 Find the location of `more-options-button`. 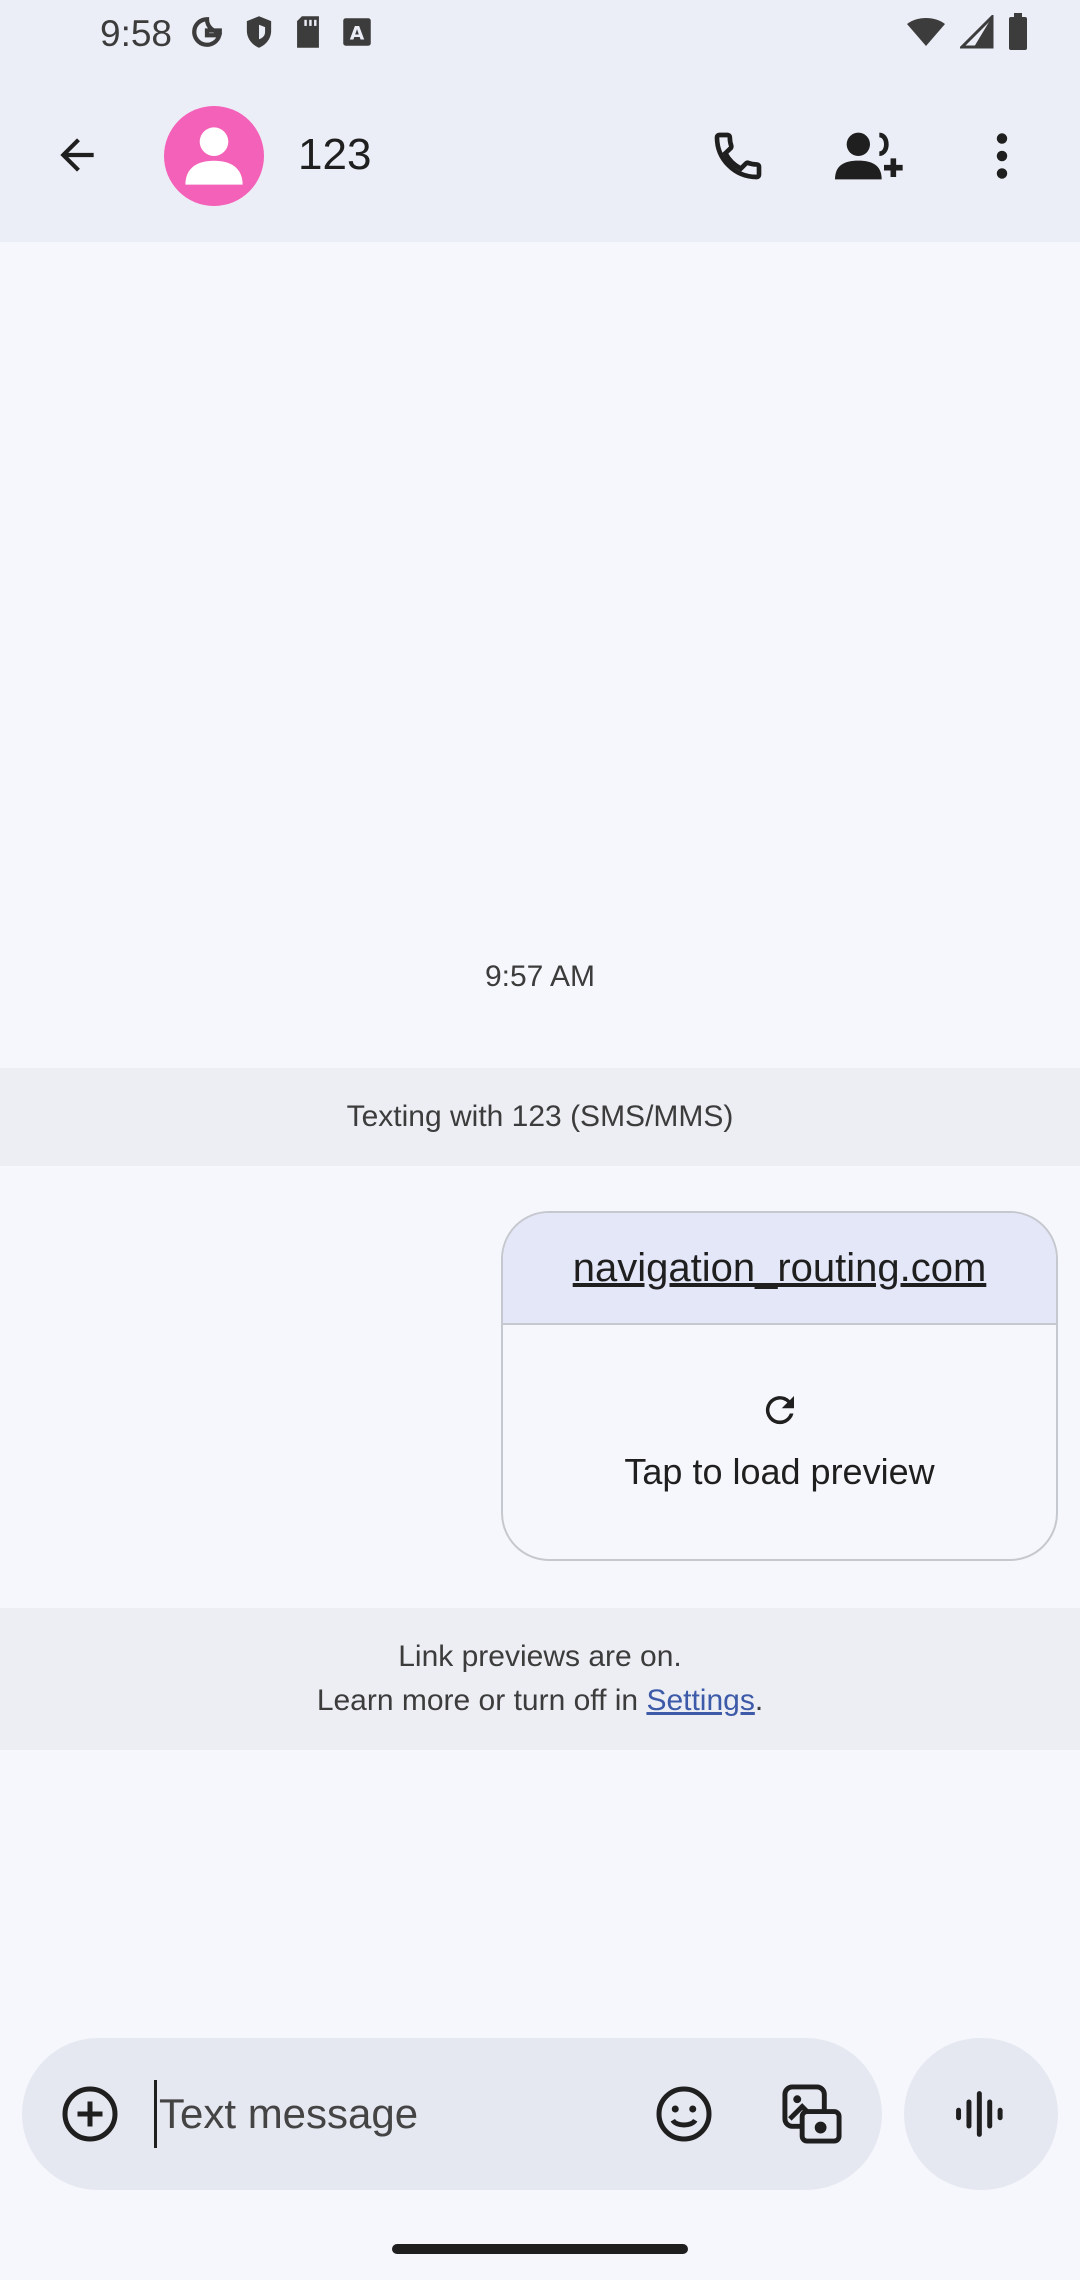

more-options-button is located at coordinates (1002, 156).